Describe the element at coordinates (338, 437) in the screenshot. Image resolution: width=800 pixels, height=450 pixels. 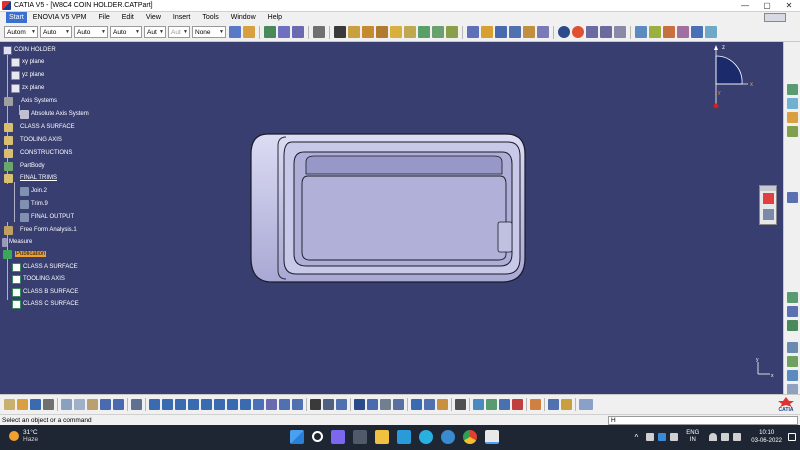
I see `teams-chat-icon` at that location.